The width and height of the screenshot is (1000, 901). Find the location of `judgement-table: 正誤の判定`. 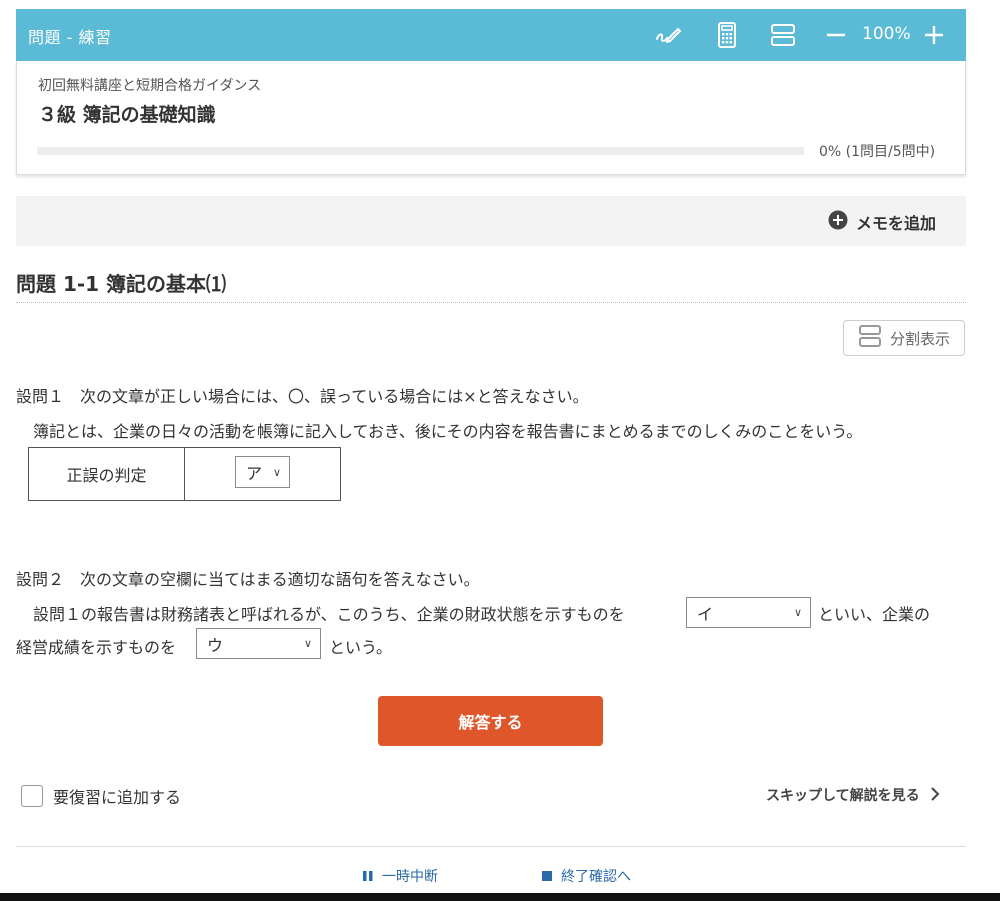

judgement-table: 正誤の判定 is located at coordinates (184, 474).